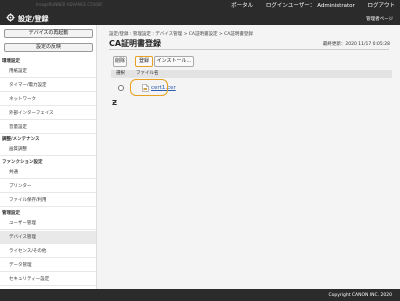 The height and width of the screenshot is (301, 400). What do you see at coordinates (48, 33) in the screenshot?
I see `restart-device-button: デバイスの再起動` at bounding box center [48, 33].